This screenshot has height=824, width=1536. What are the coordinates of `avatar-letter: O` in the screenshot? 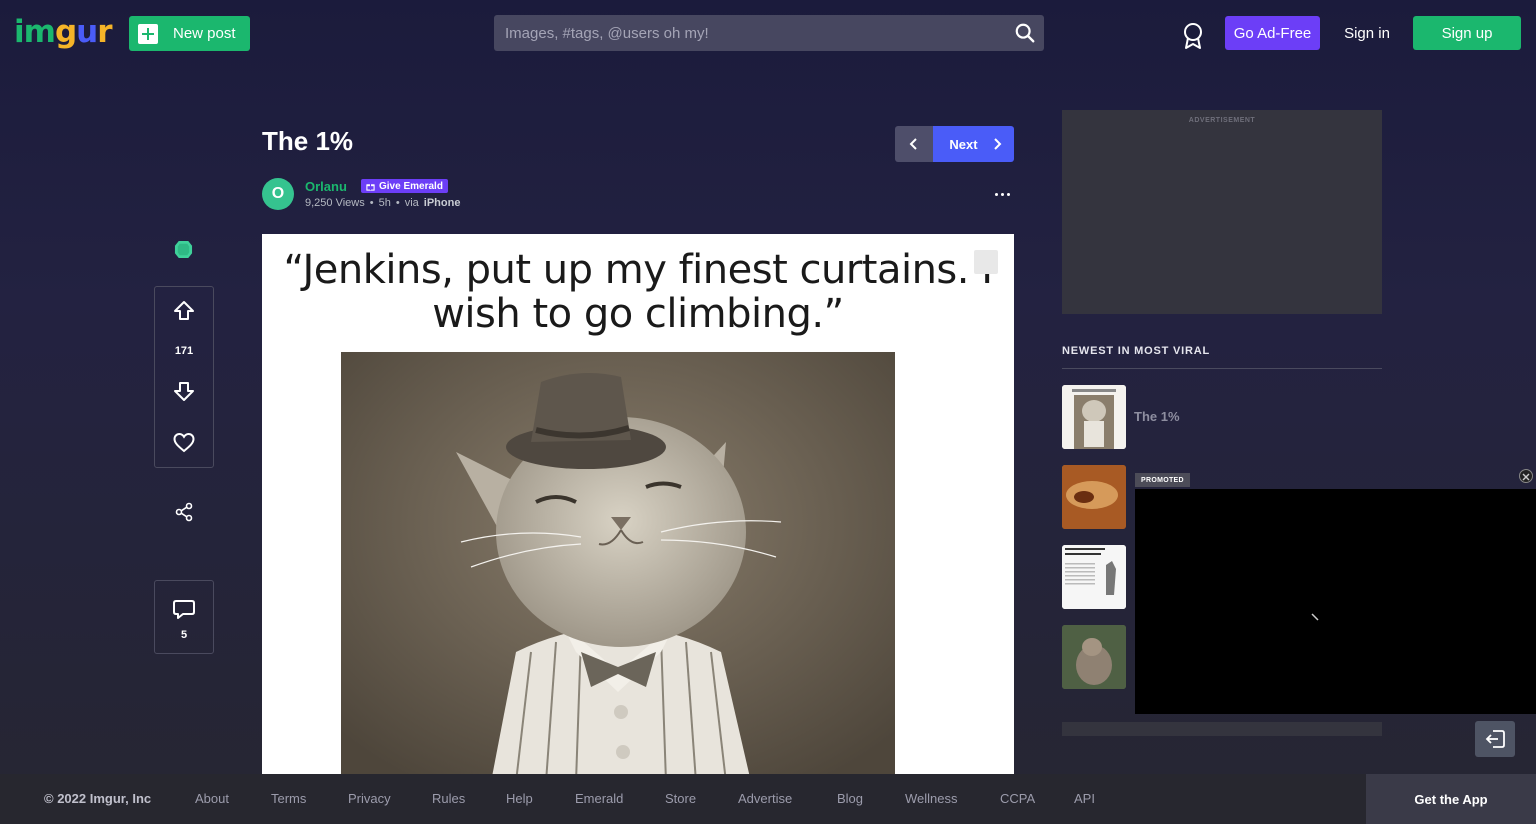 It's located at (278, 193).